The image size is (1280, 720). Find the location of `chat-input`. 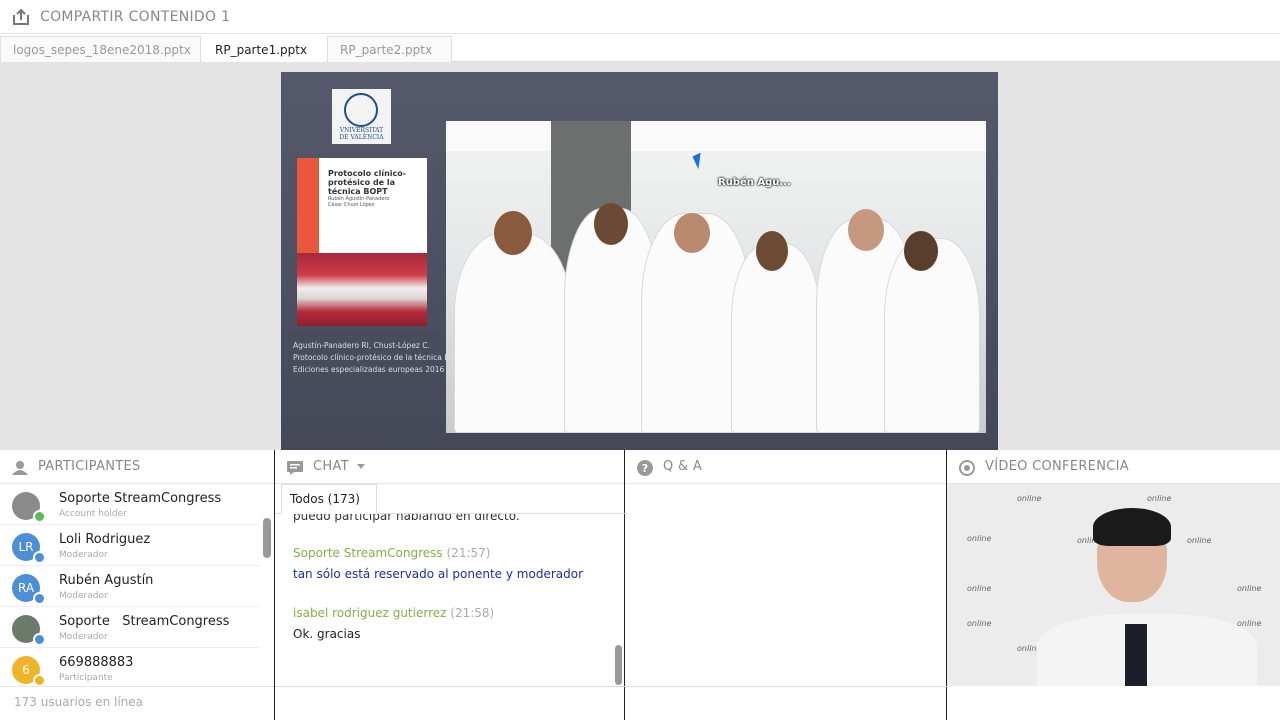

chat-input is located at coordinates (450, 703).